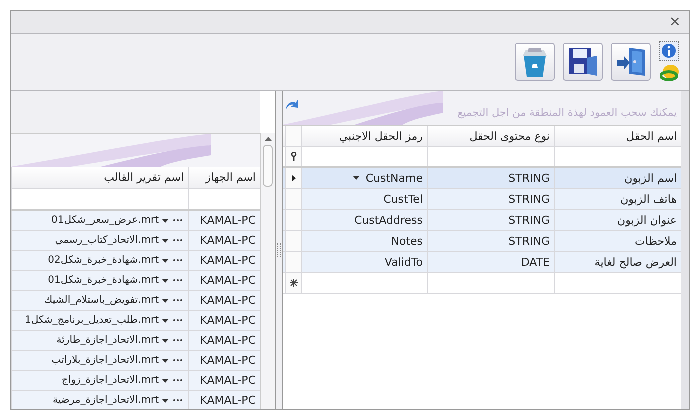 This screenshot has width=700, height=420. Describe the element at coordinates (101, 300) in the screenshot. I see `template-name: تفويض_باستلام_الشيك.mrt` at that location.